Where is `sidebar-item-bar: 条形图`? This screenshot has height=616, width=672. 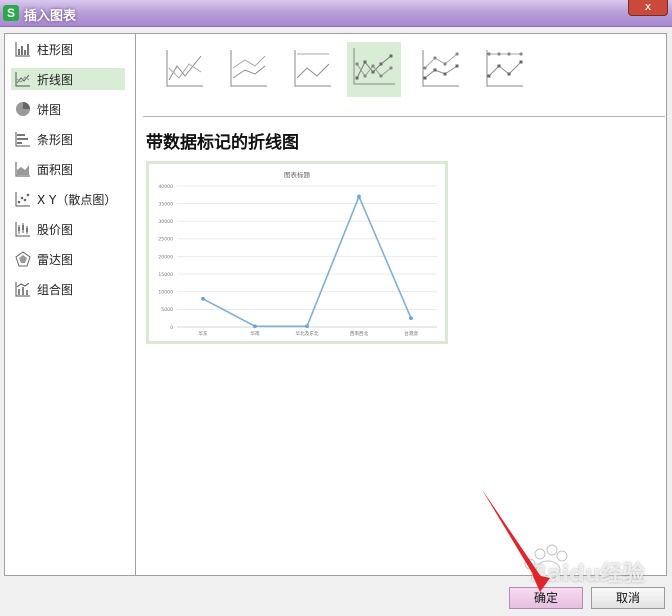
sidebar-item-bar: 条形图 is located at coordinates (68, 139).